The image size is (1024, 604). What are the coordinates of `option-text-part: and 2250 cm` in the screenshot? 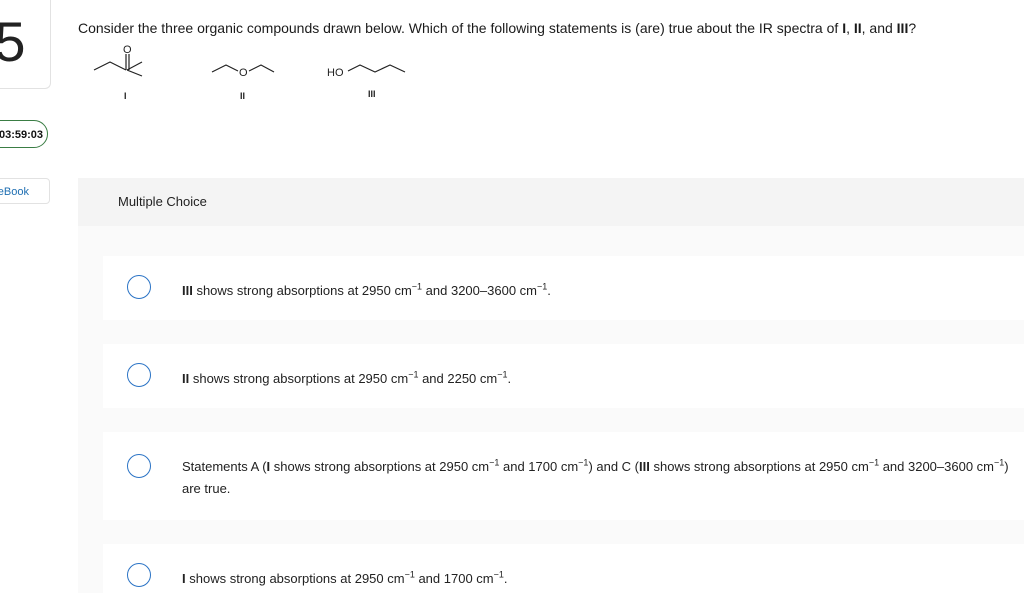 It's located at (458, 378).